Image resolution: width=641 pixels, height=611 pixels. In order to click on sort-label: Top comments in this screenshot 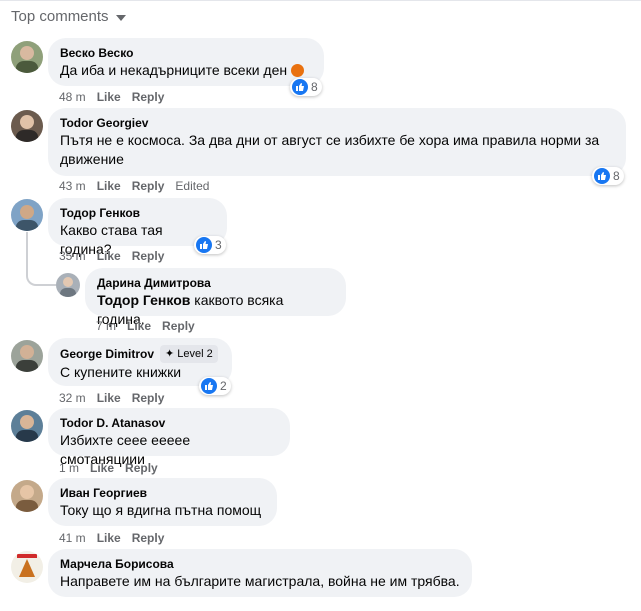, I will do `click(60, 16)`.